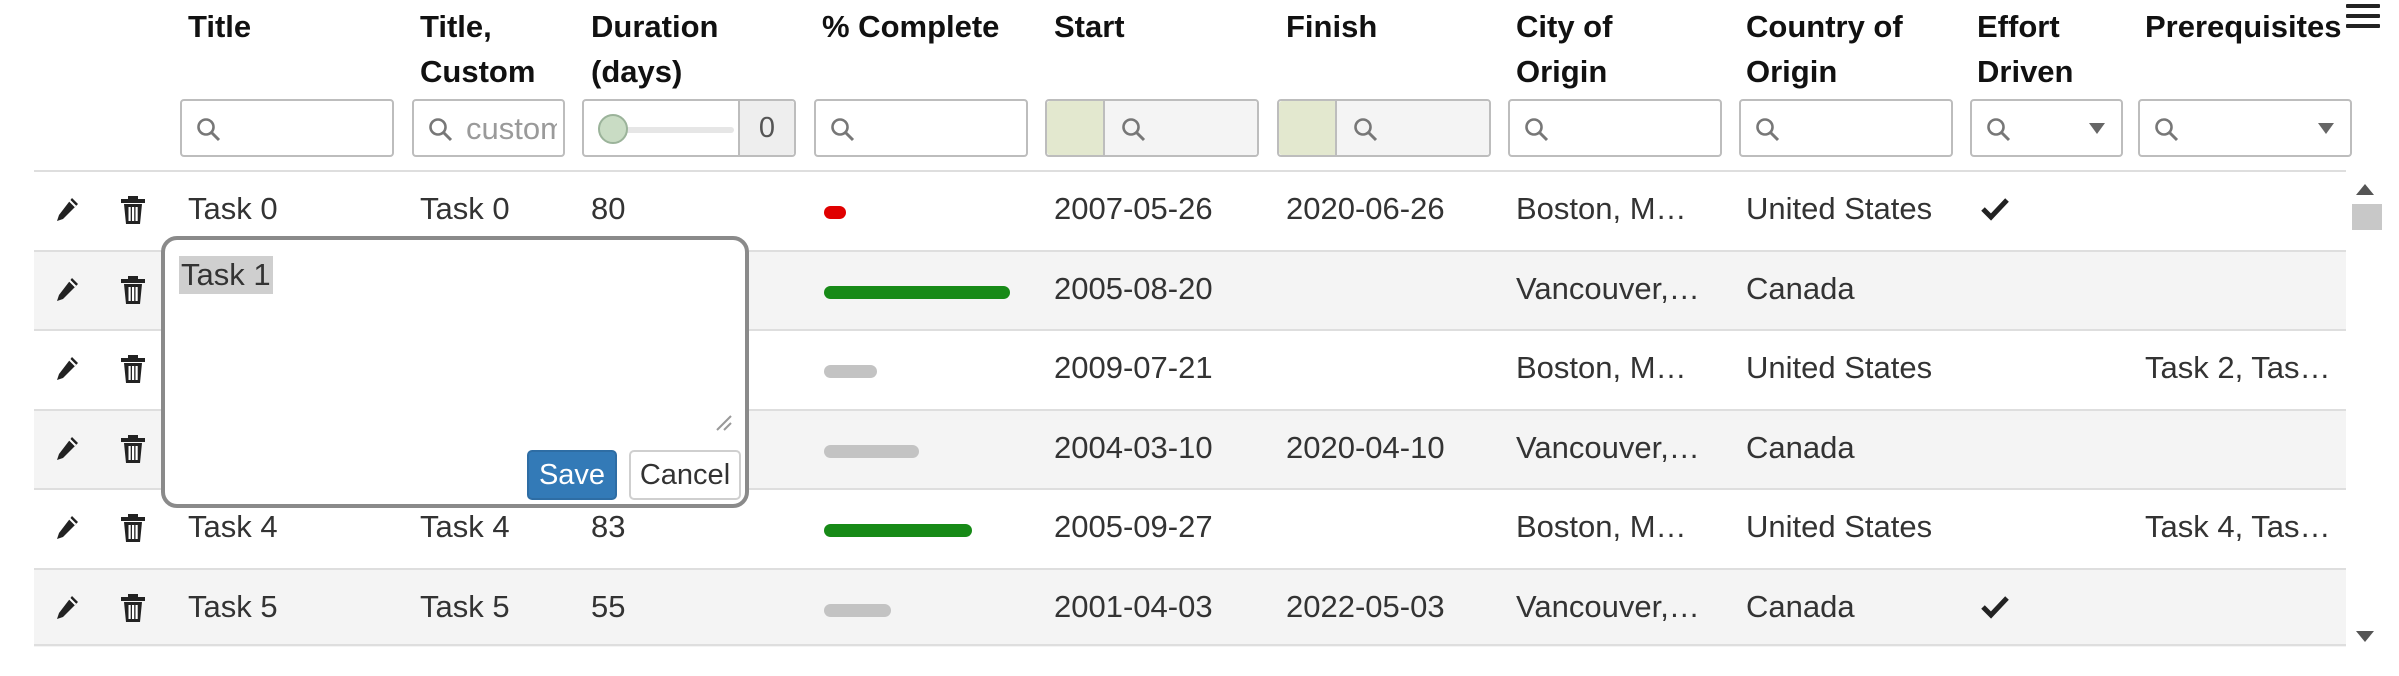 The width and height of the screenshot is (2399, 676). Describe the element at coordinates (723, 422) in the screenshot. I see `resize-grip-icon` at that location.